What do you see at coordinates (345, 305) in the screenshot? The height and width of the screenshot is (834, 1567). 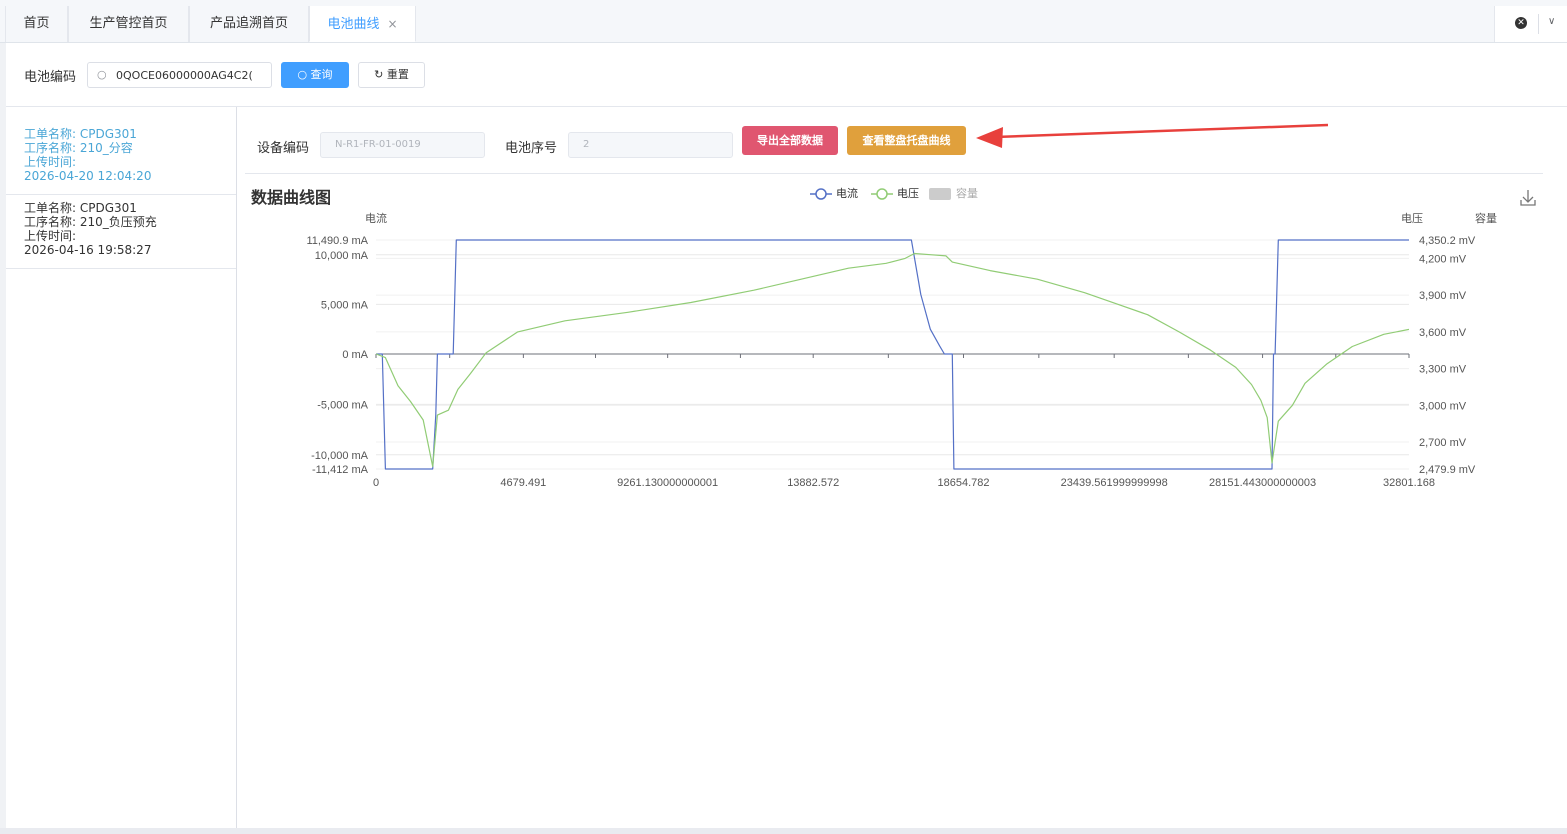 I see `y-left-tick-label: 5,000 mA` at bounding box center [345, 305].